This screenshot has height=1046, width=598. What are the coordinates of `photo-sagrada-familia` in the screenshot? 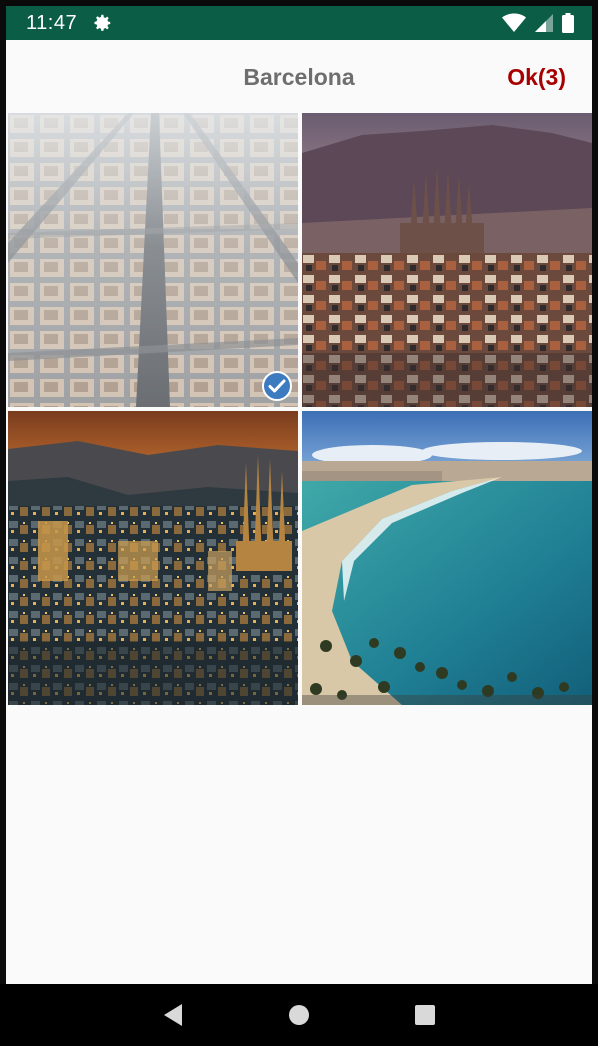 It's located at (447, 260).